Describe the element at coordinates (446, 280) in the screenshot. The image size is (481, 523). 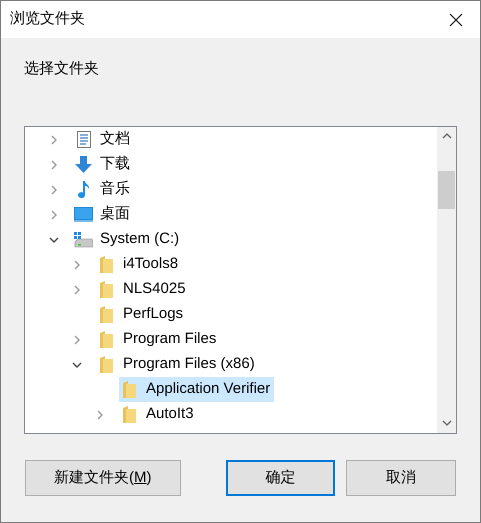
I see `scrollbar` at that location.